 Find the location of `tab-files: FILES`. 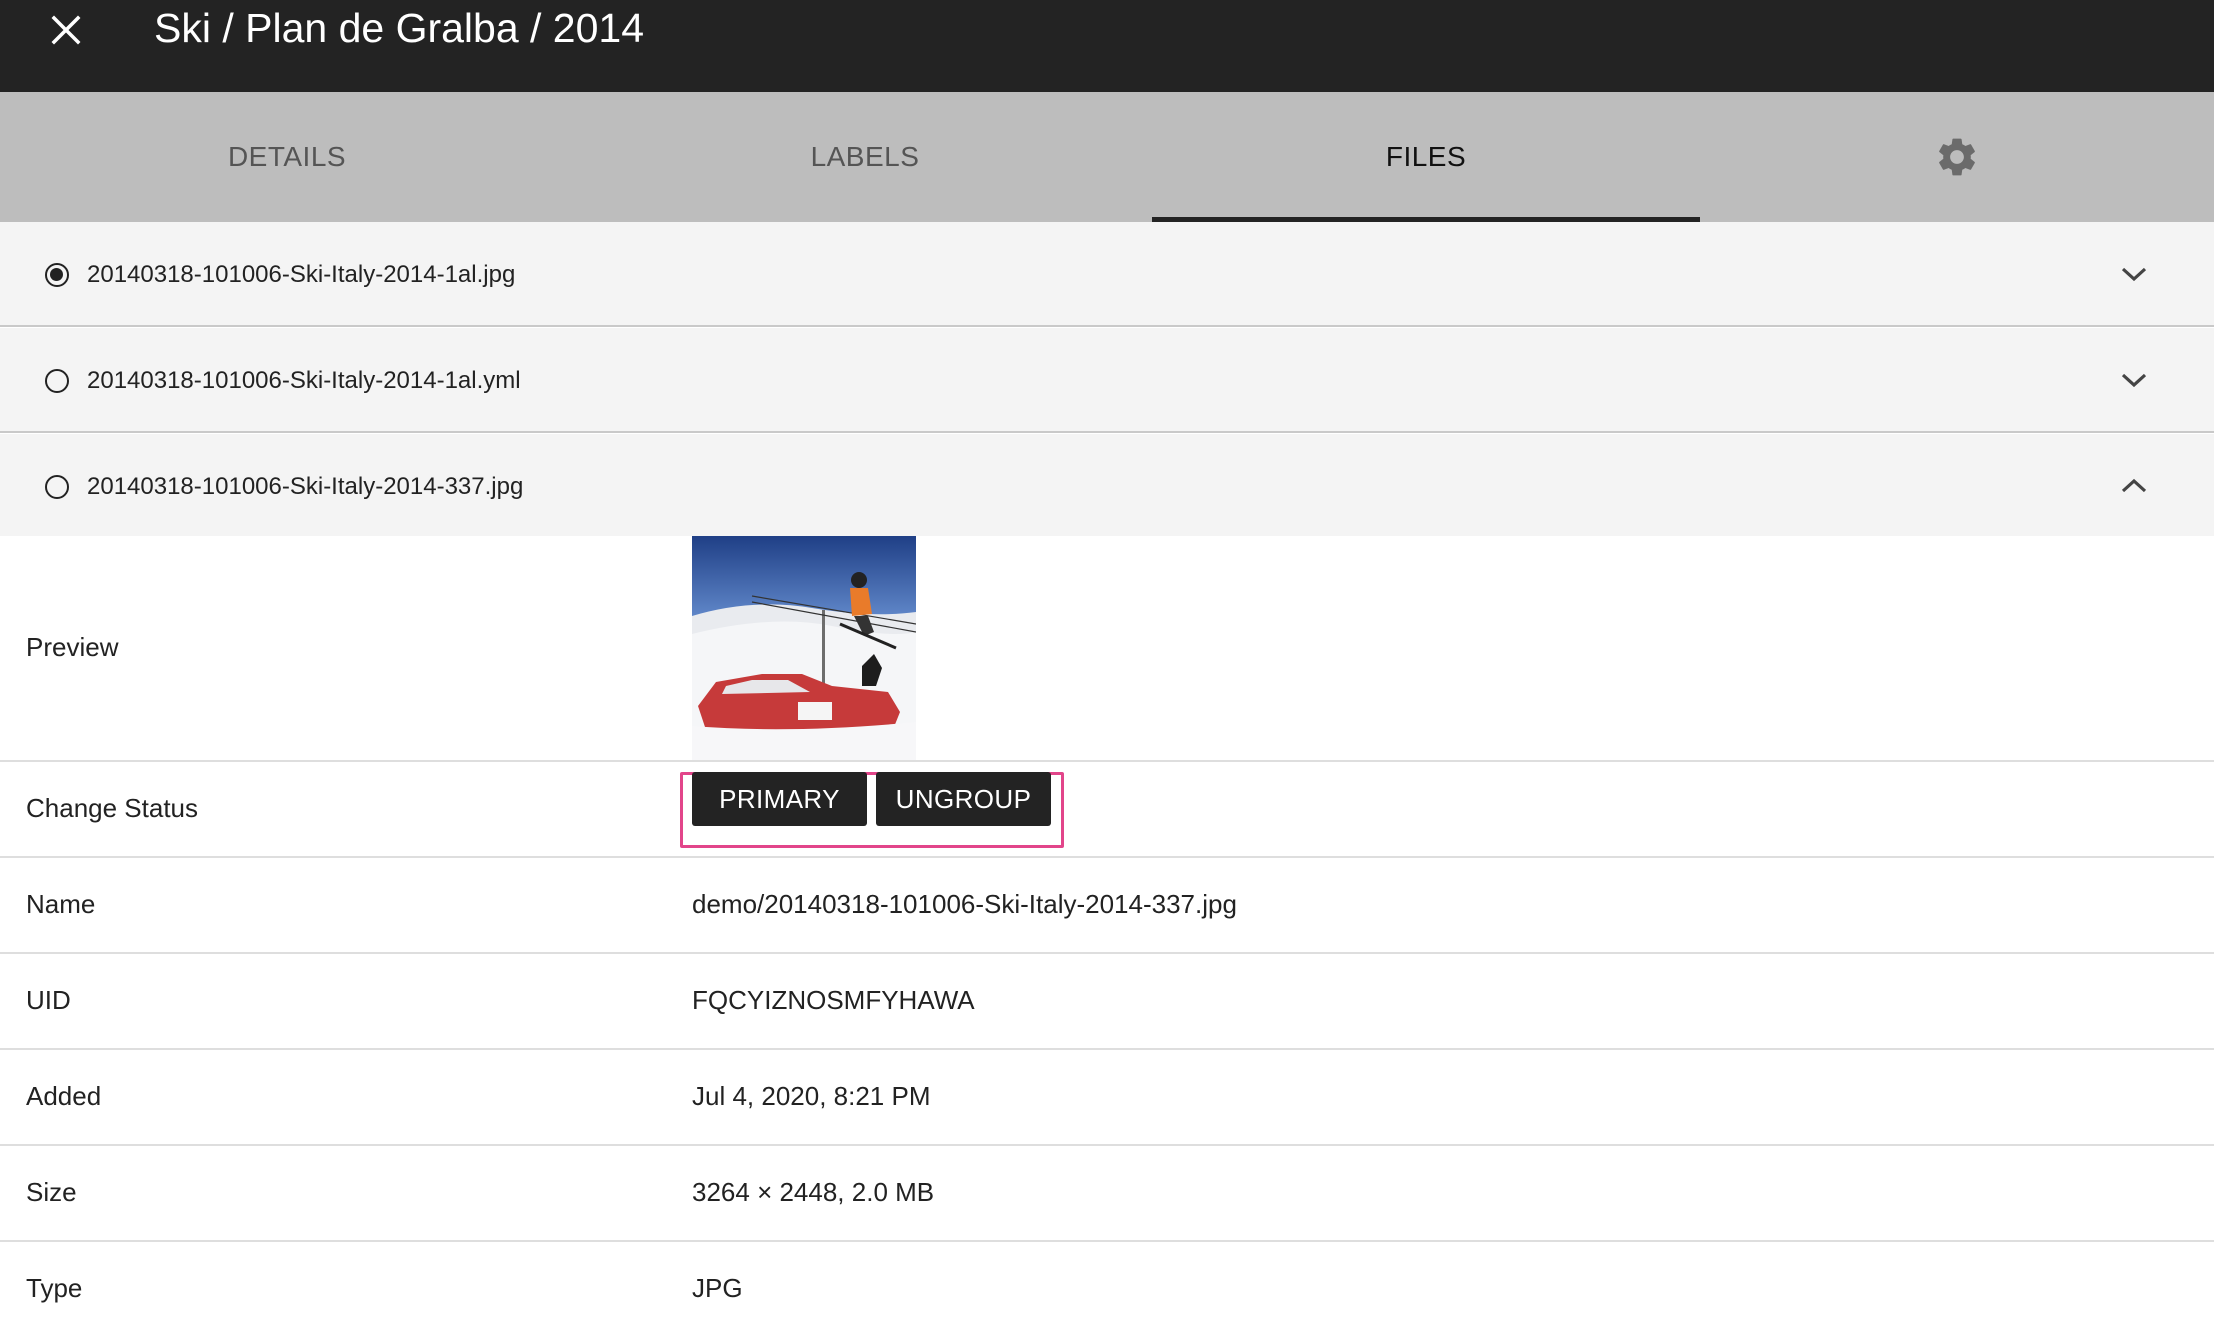

tab-files: FILES is located at coordinates (1426, 157).